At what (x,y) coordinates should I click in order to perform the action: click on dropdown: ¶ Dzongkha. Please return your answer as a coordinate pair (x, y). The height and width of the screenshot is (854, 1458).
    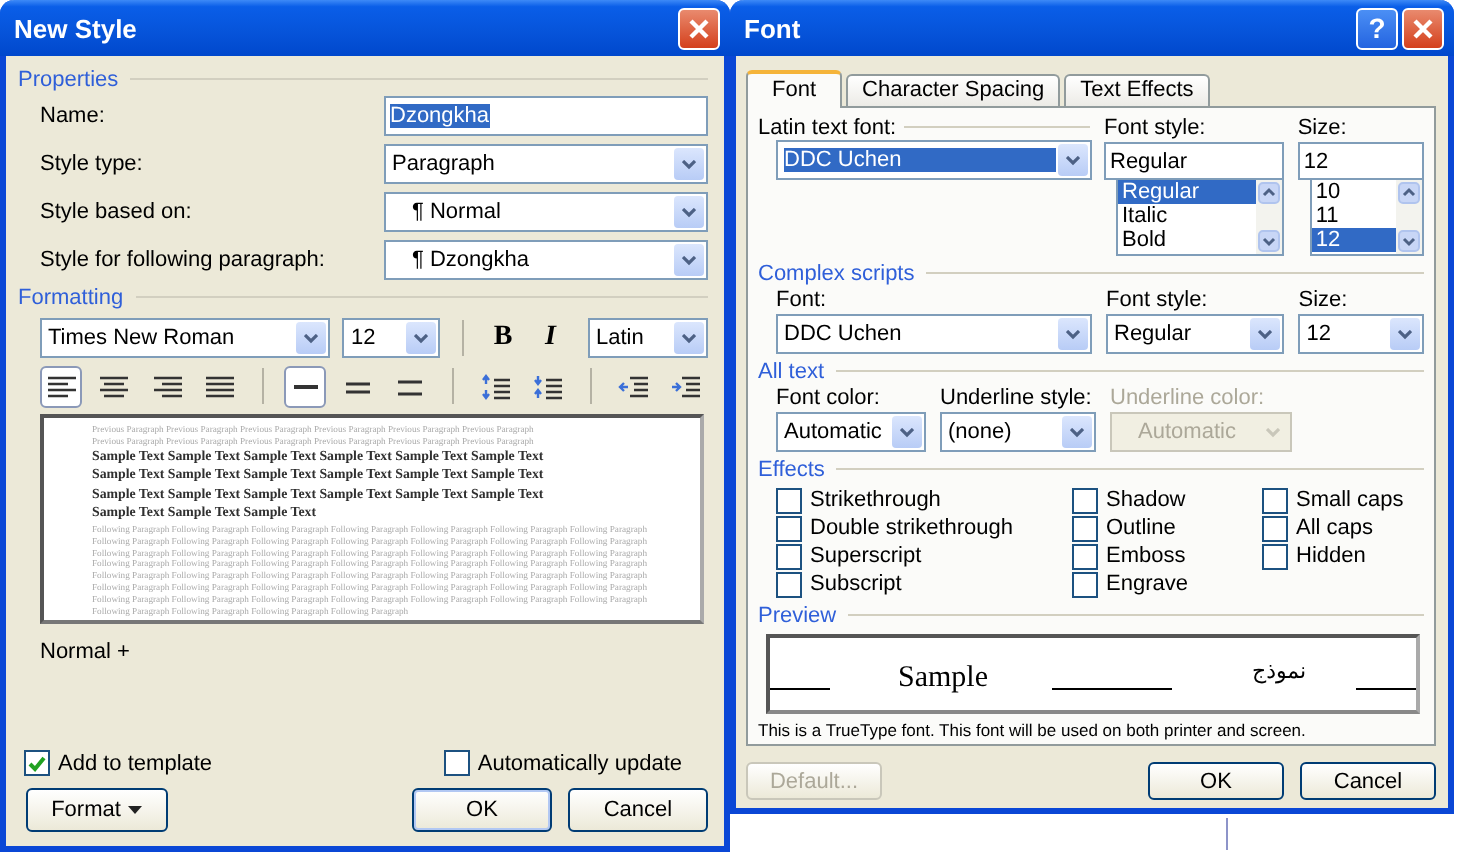
    Looking at the image, I should click on (546, 260).